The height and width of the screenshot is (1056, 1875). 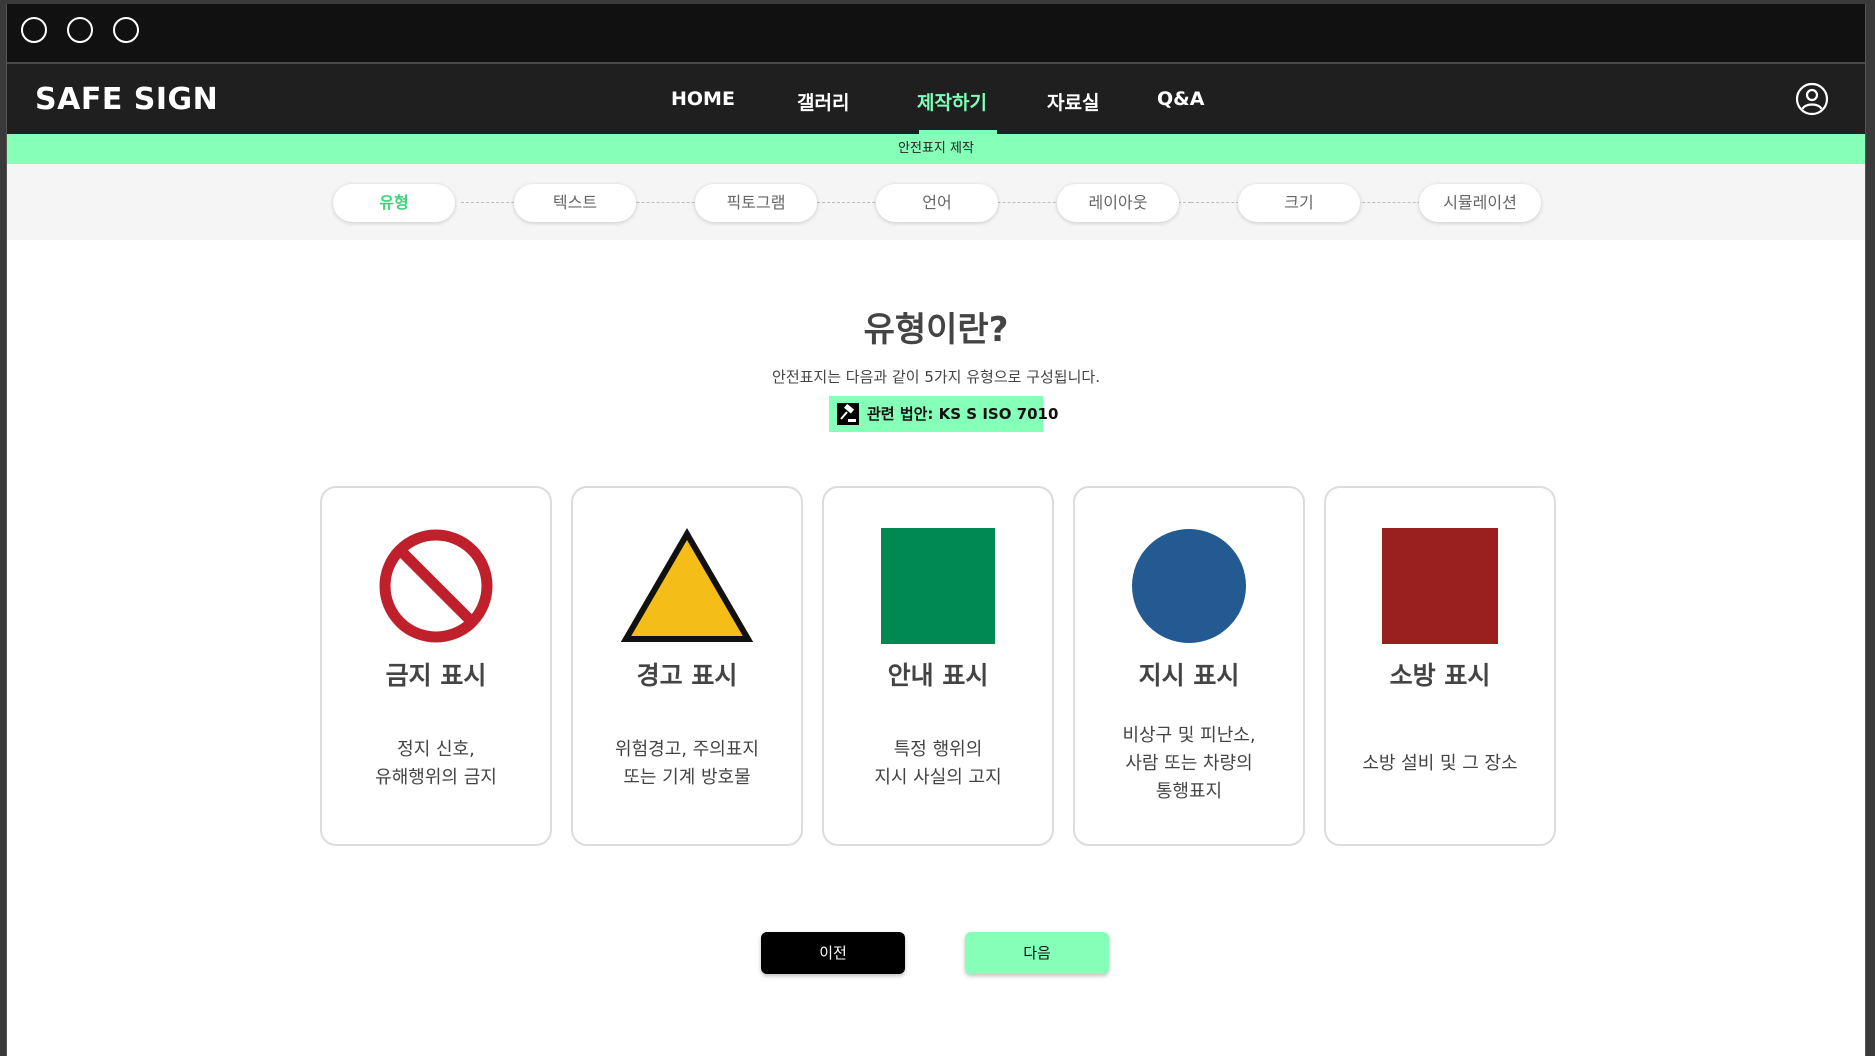 What do you see at coordinates (34, 30) in the screenshot?
I see `window-close-button` at bounding box center [34, 30].